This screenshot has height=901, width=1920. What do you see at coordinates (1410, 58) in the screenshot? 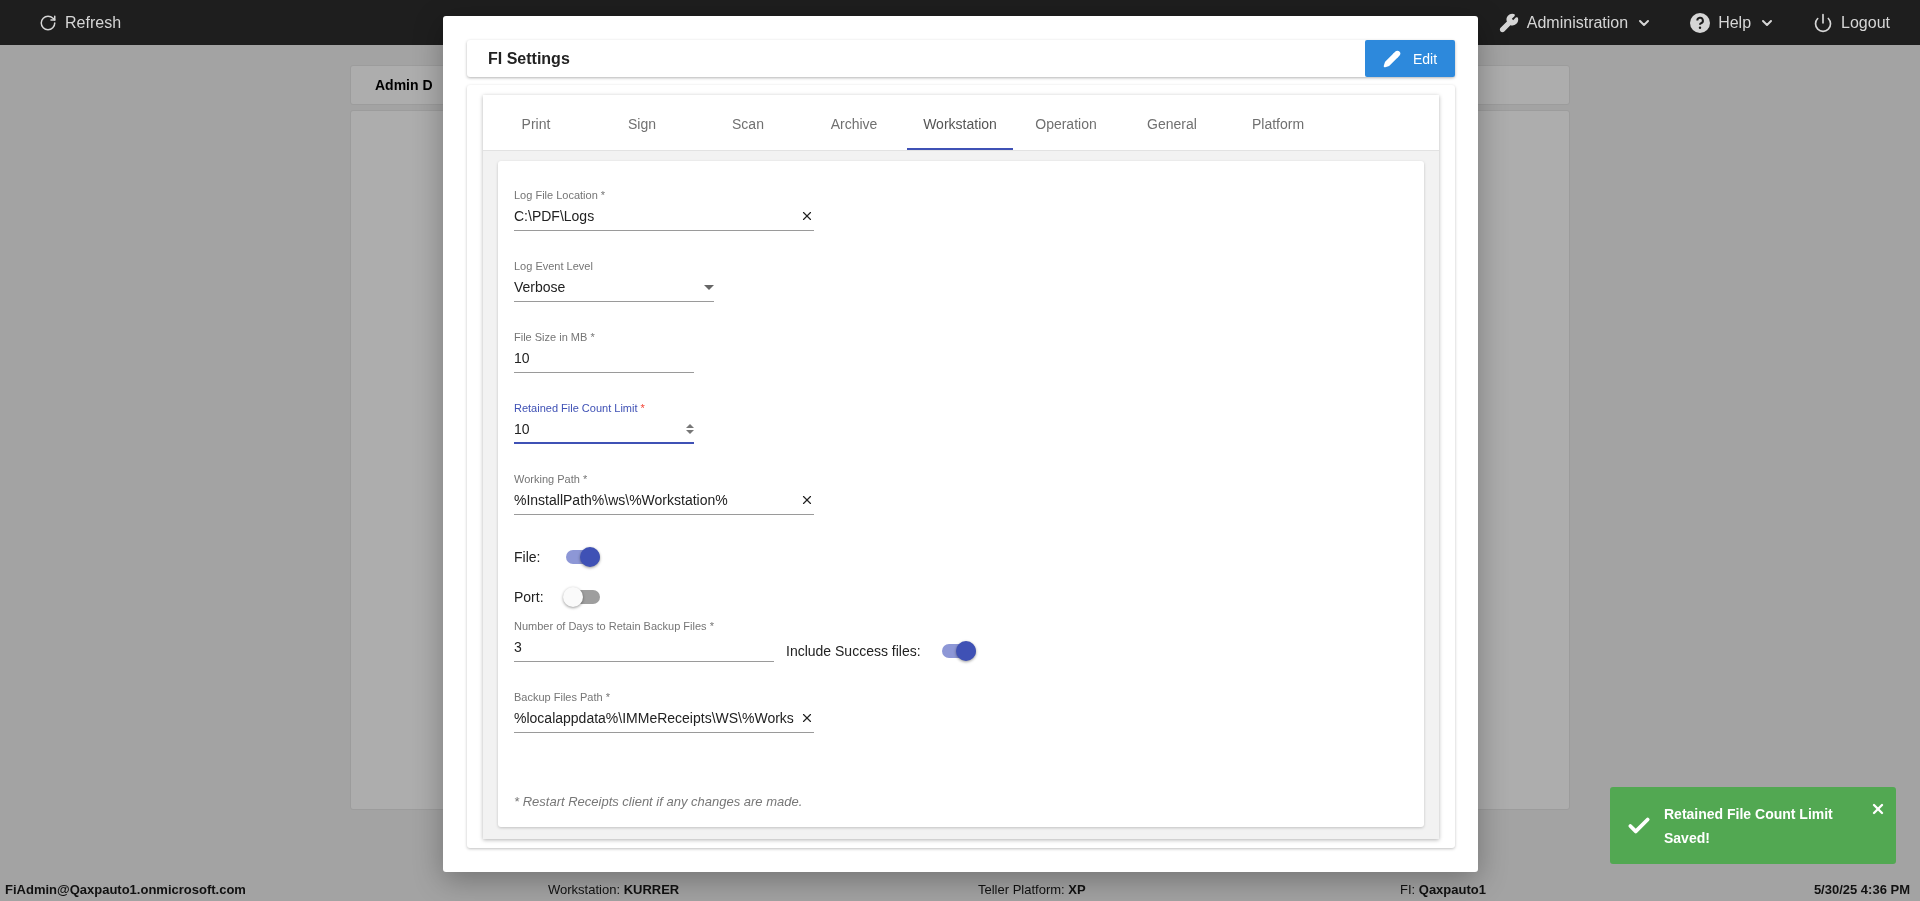
I see `edit-button: Edit` at bounding box center [1410, 58].